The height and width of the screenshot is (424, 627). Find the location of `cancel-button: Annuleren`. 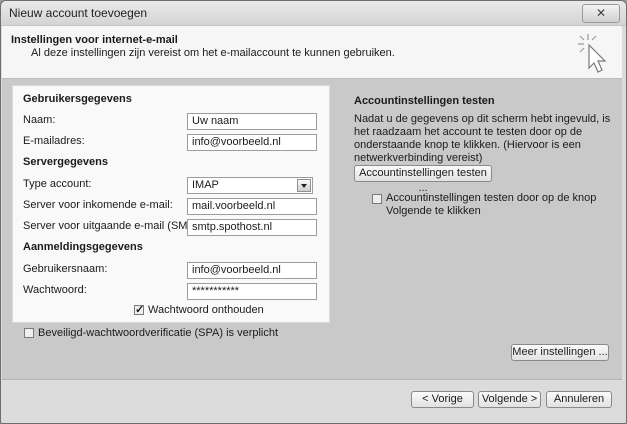

cancel-button: Annuleren is located at coordinates (579, 399).